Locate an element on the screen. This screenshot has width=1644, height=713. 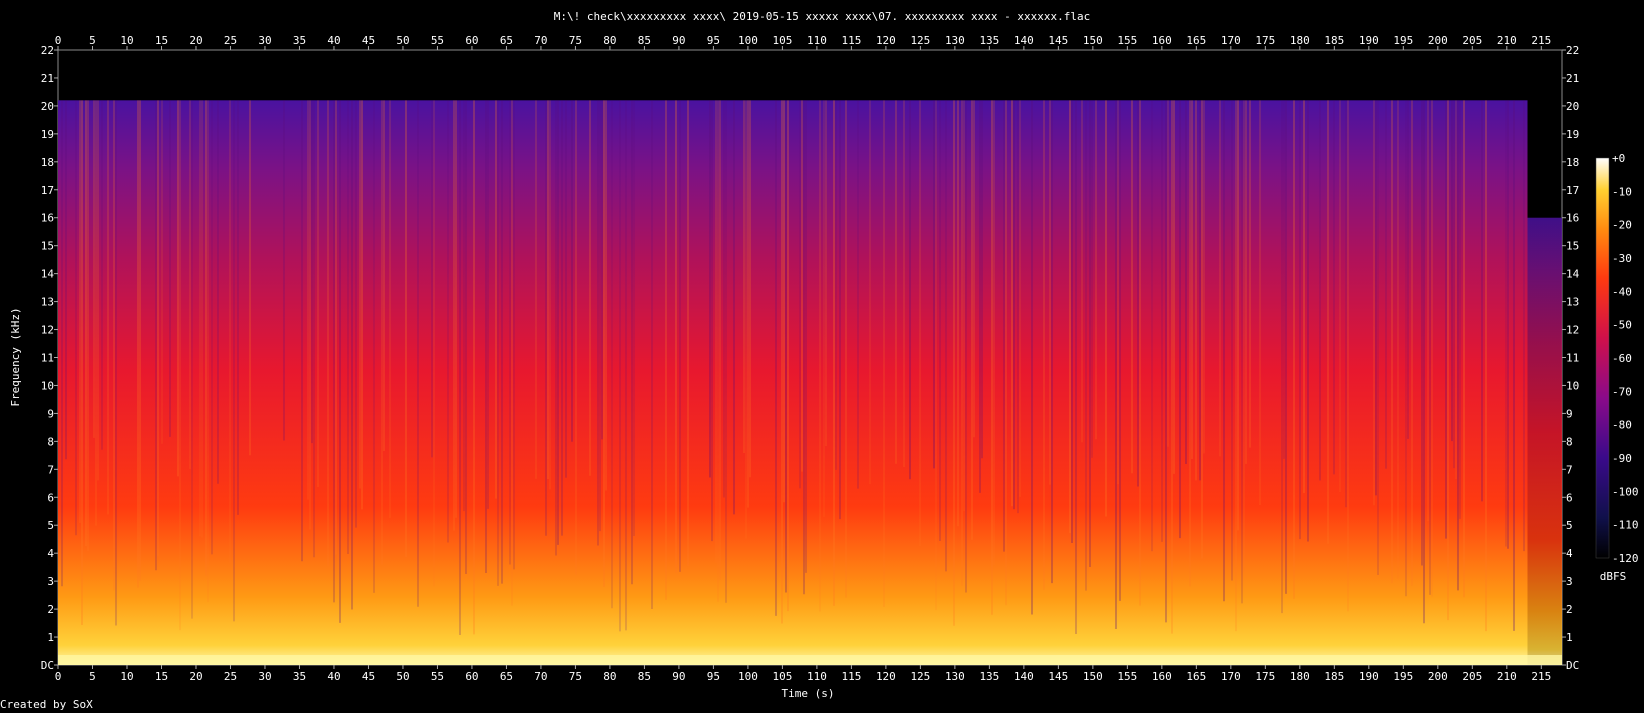
y-tick-label-left: 16 is located at coordinates (47, 218).